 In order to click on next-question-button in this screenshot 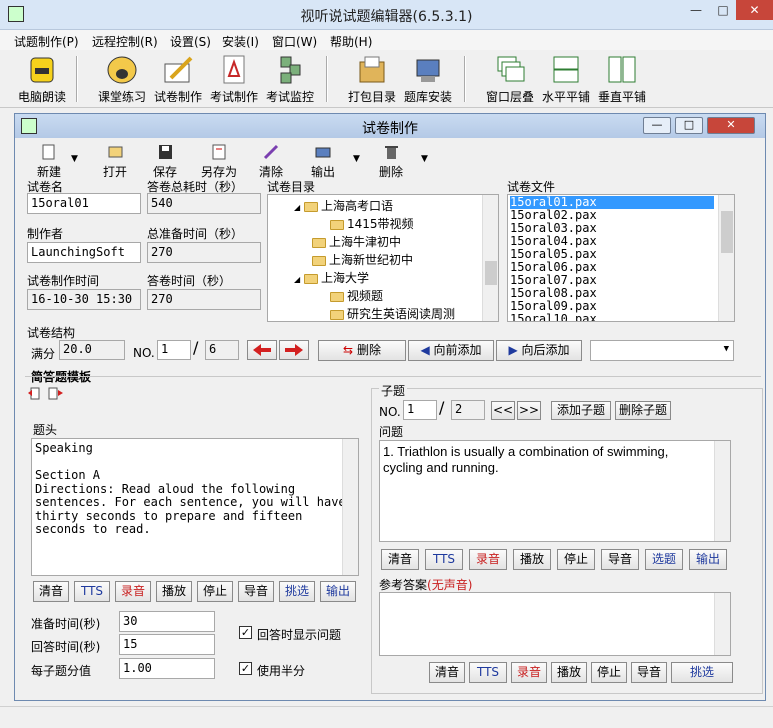, I will do `click(294, 350)`.